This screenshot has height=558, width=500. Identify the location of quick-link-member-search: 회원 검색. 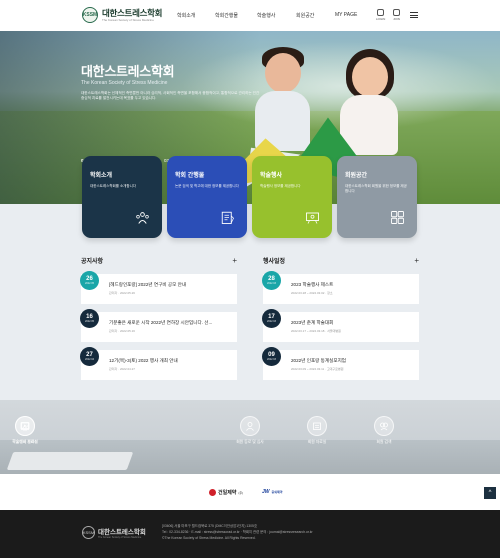
(384, 430).